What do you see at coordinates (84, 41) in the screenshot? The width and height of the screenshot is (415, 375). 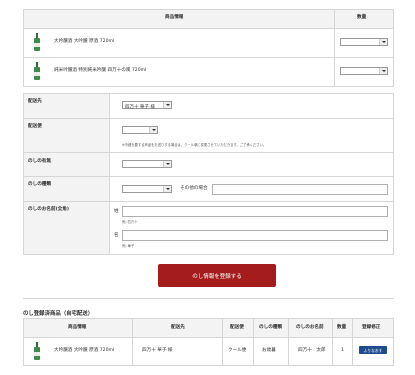 I see `product-name: 大吟醸酒 大吟醸 原酒 720ml` at bounding box center [84, 41].